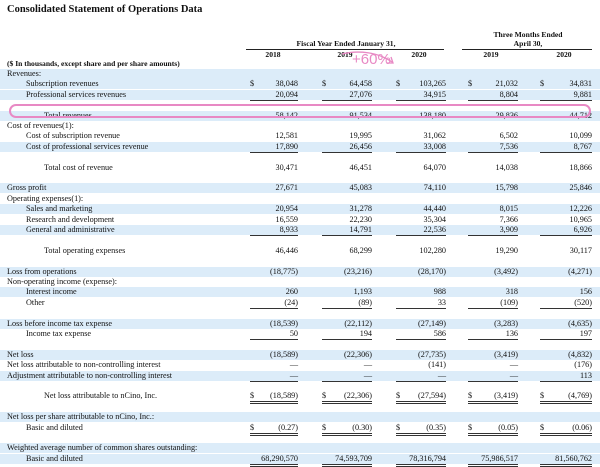 The width and height of the screenshot is (600, 467). What do you see at coordinates (566, 303) in the screenshot?
I see `cell-value: (520)` at bounding box center [566, 303].